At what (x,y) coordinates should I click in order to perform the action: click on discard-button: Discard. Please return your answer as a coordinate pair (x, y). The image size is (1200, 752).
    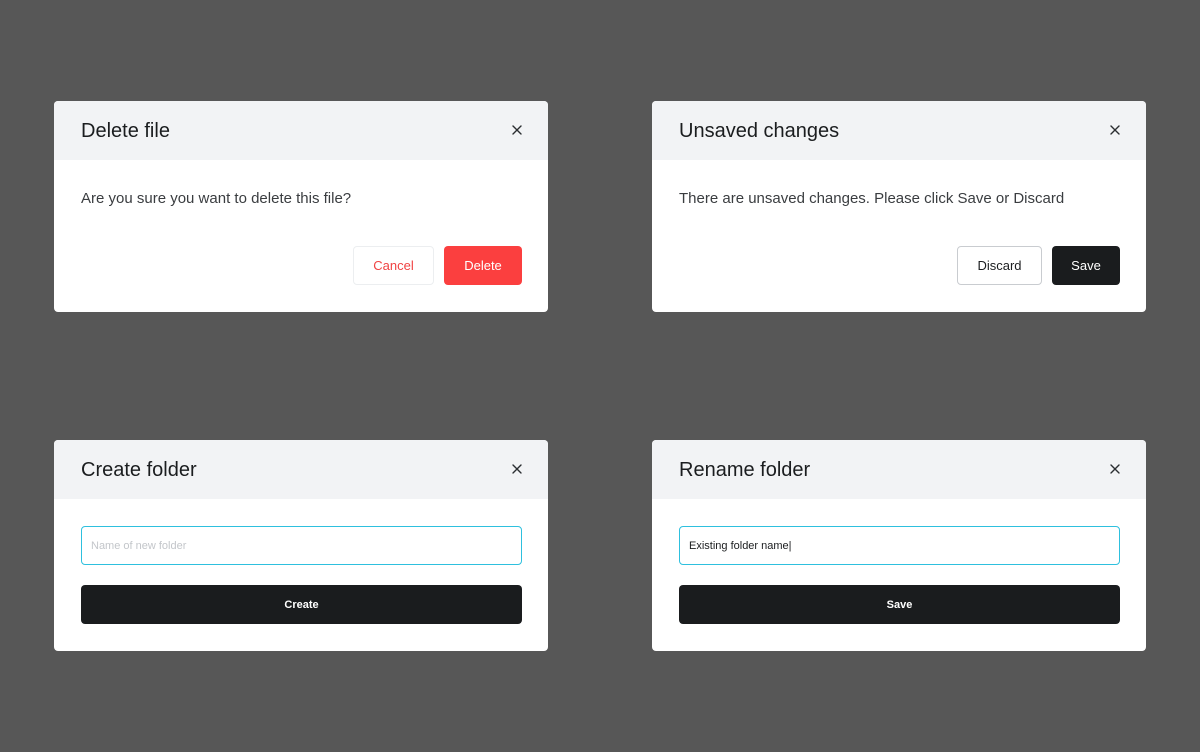
    Looking at the image, I should click on (999, 265).